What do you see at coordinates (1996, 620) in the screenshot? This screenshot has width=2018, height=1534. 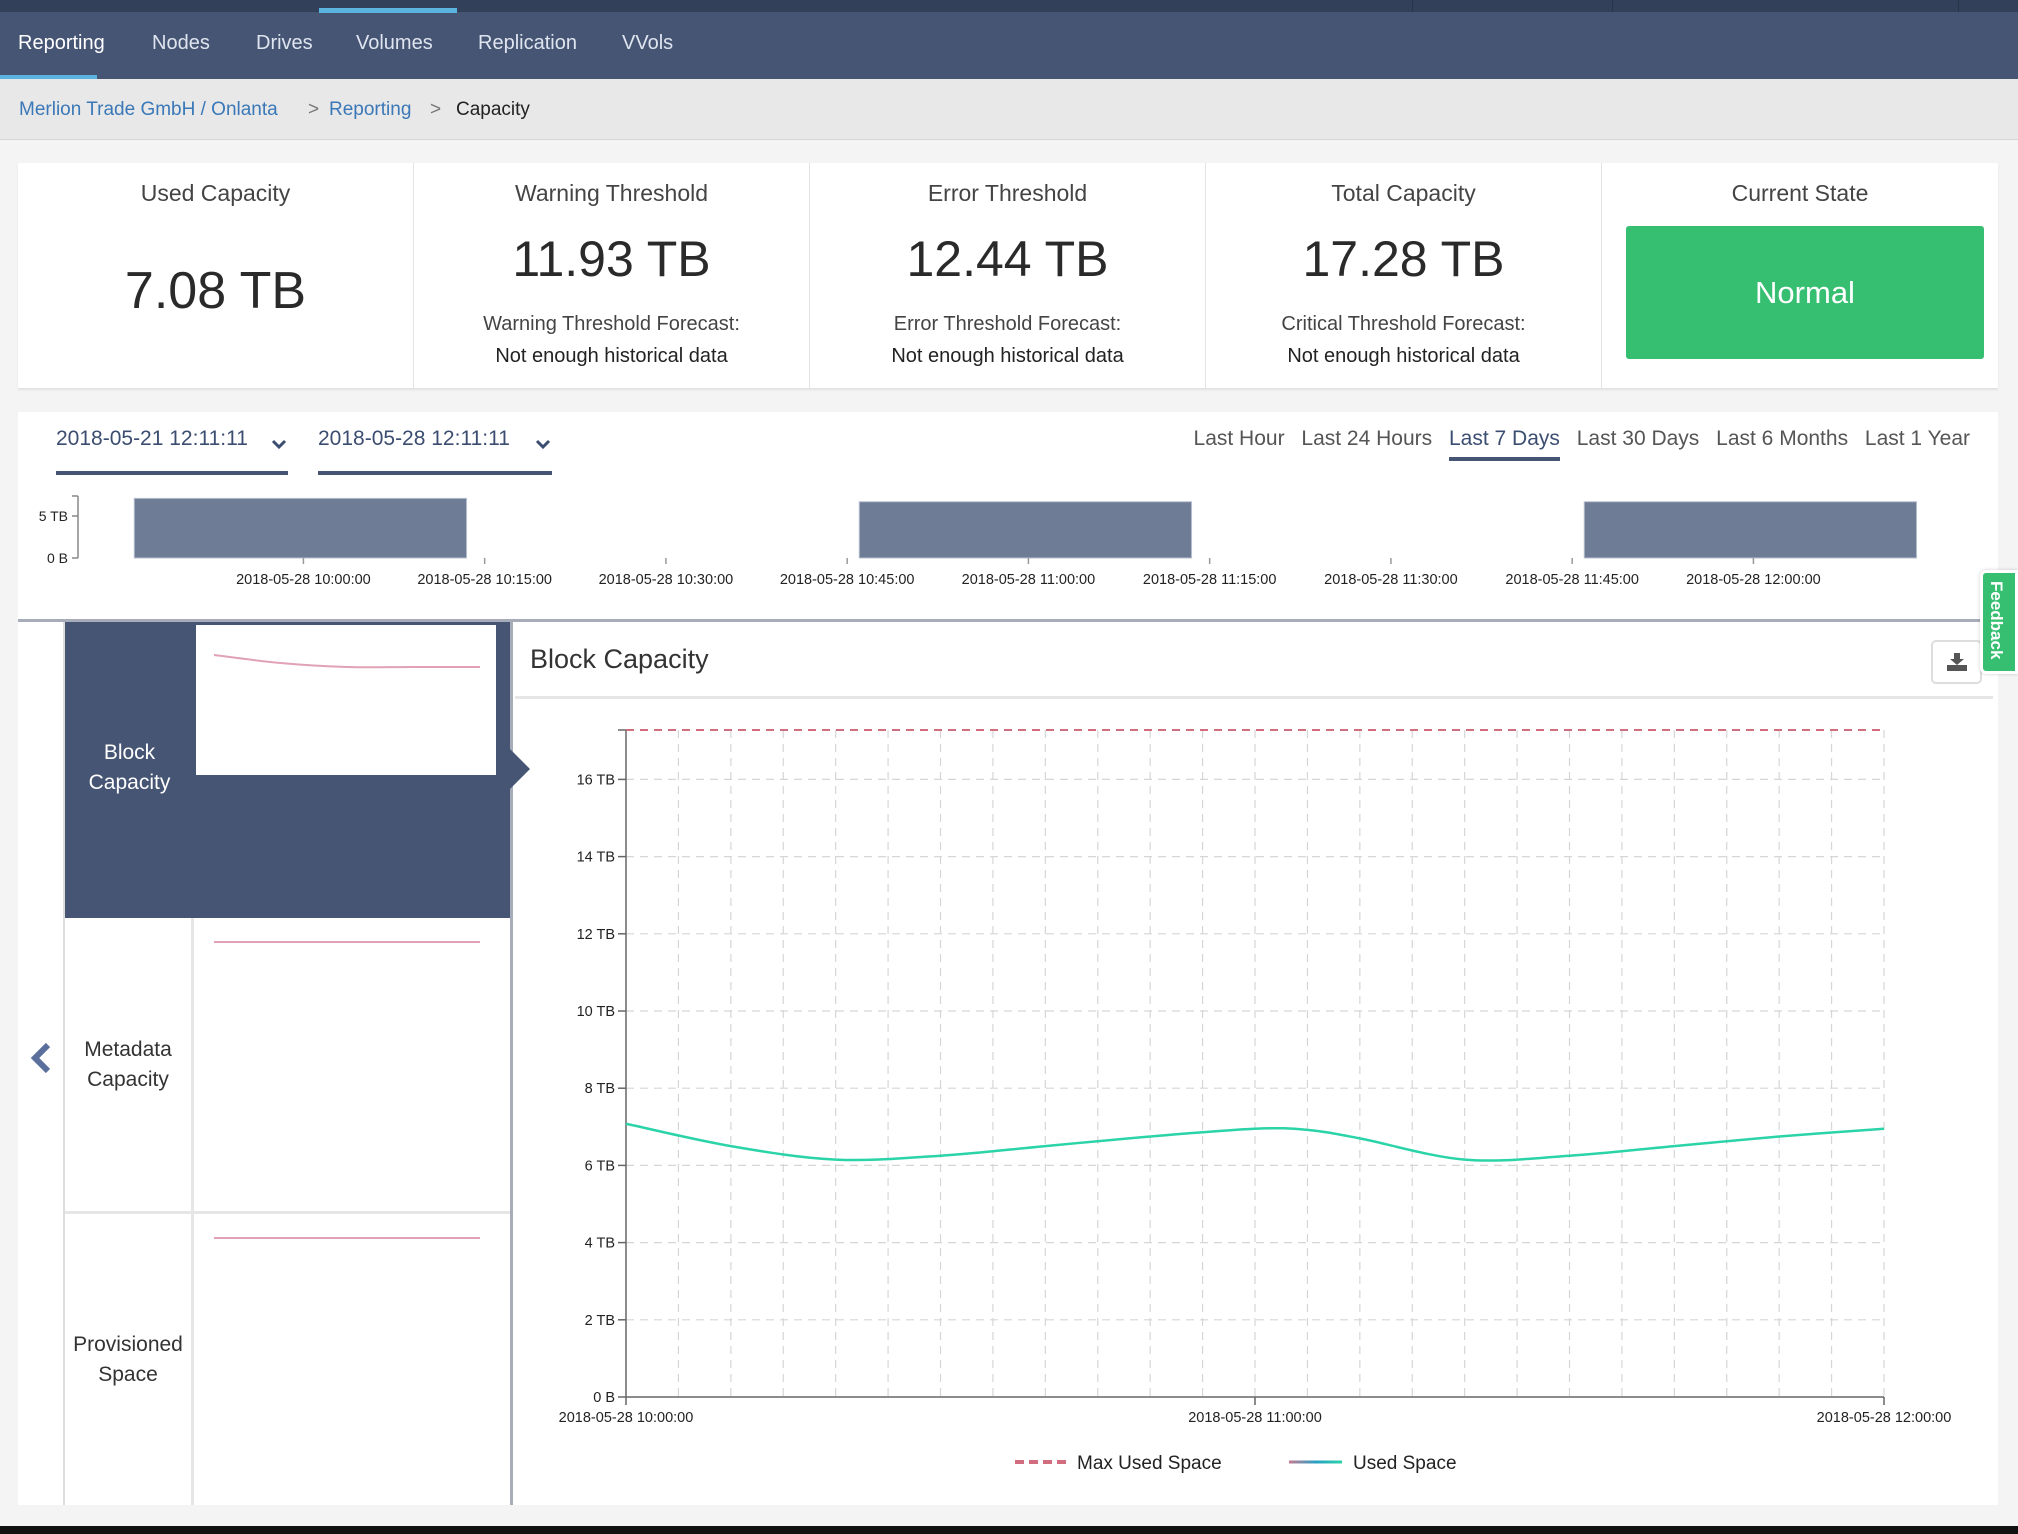 I see `feedback-label: Feedback` at bounding box center [1996, 620].